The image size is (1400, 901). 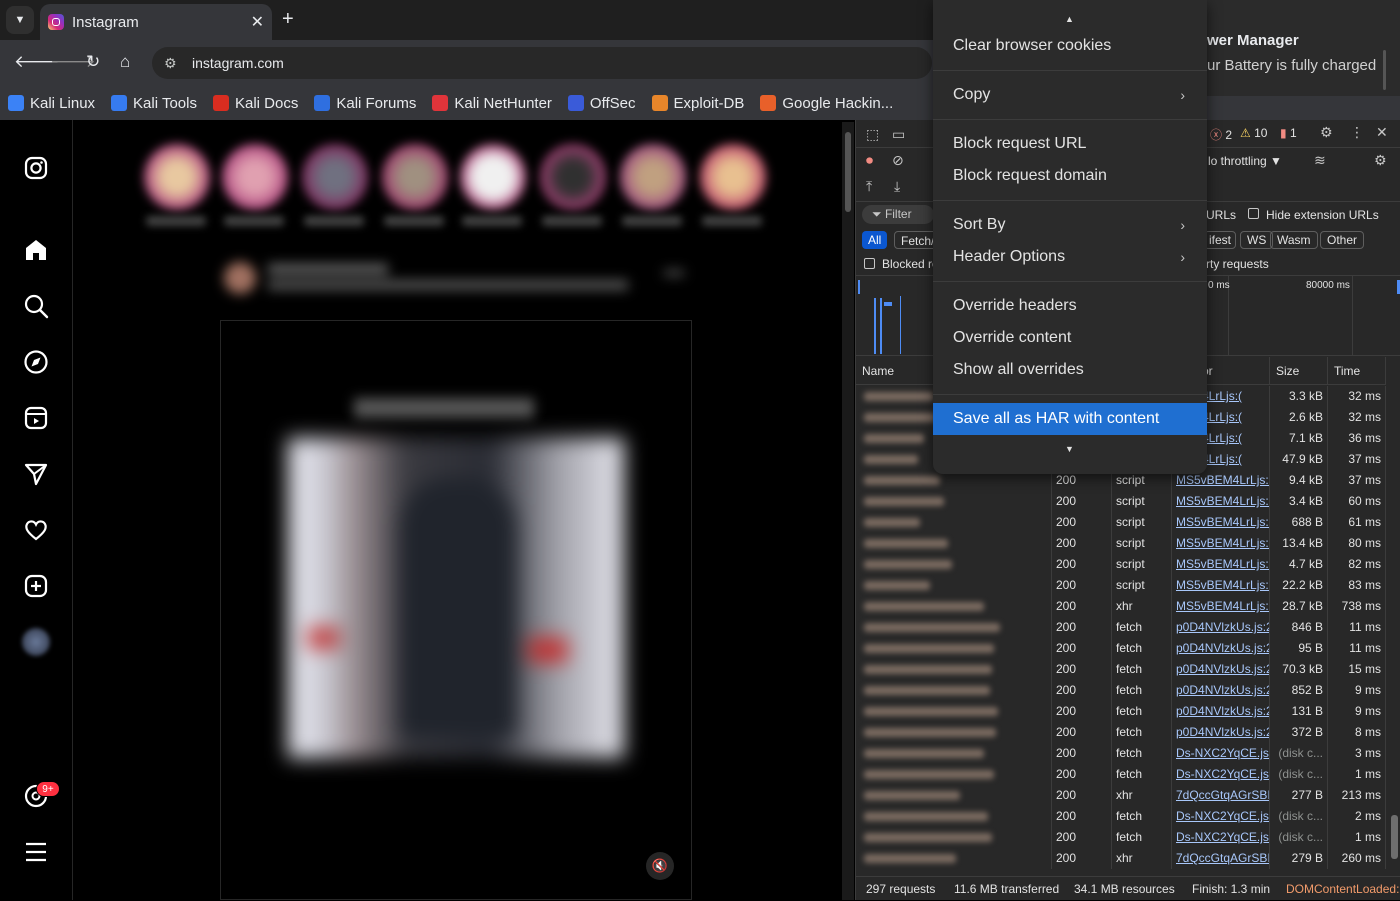 What do you see at coordinates (1070, 257) in the screenshot?
I see `menu-item-header-options: Header Options ›` at bounding box center [1070, 257].